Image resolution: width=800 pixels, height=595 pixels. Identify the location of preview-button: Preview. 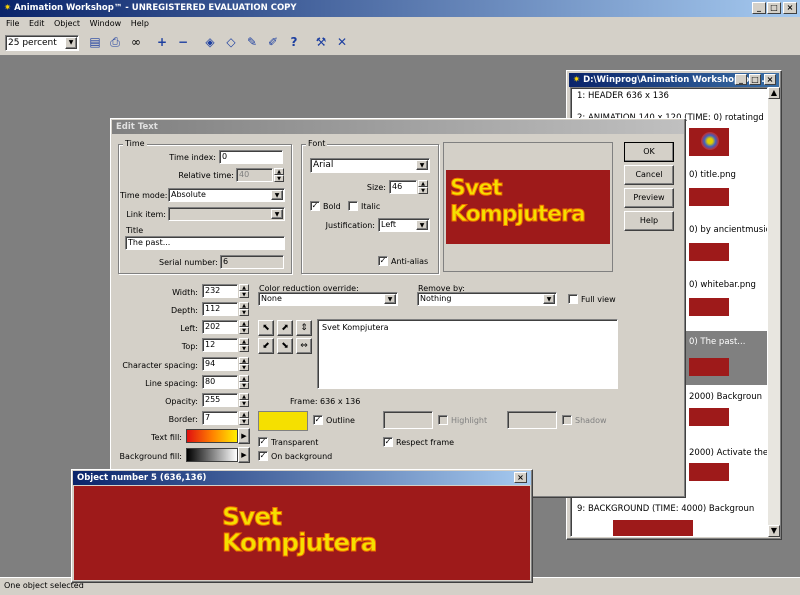
(649, 198).